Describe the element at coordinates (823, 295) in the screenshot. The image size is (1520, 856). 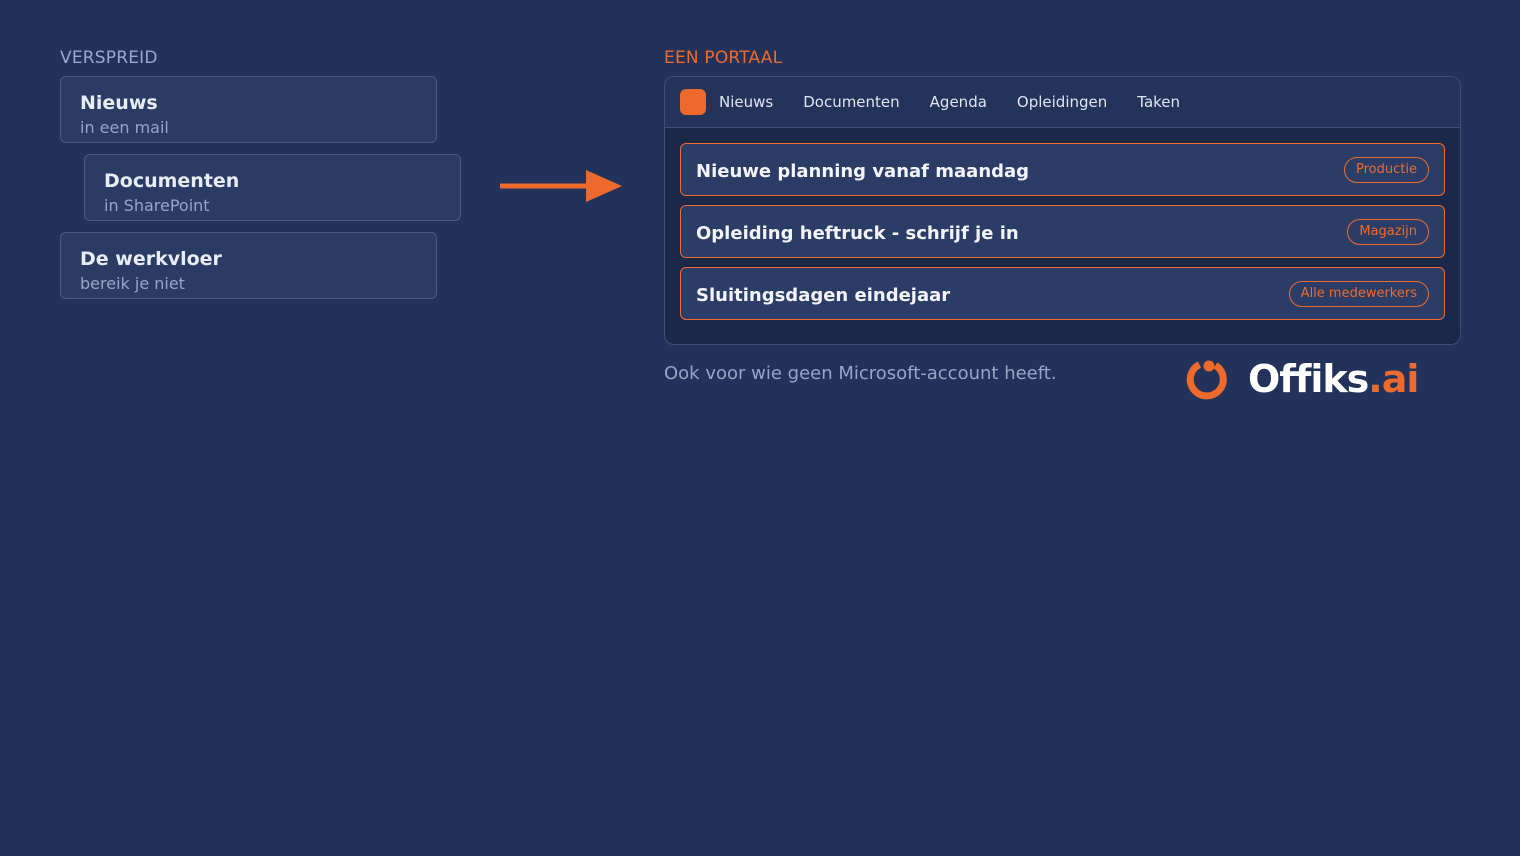
I see `post-title: Sluitingsdagen eindejaar` at that location.